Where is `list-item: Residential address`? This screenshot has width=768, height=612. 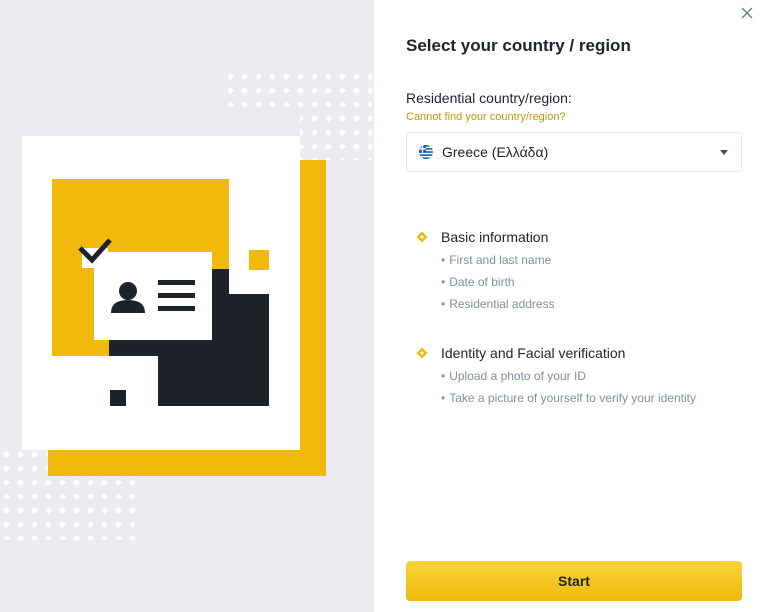 list-item: Residential address is located at coordinates (497, 304).